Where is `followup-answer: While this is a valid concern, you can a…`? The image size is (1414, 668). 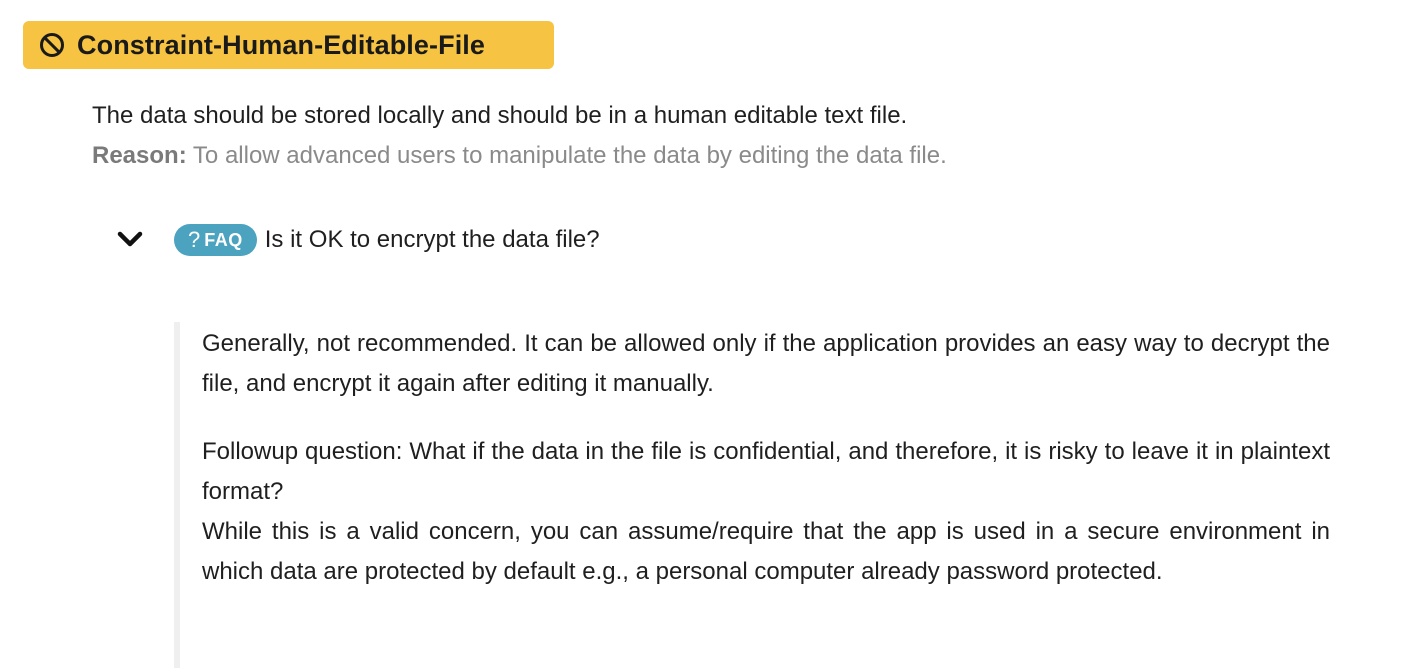
followup-answer: While this is a valid concern, you can a… is located at coordinates (766, 551).